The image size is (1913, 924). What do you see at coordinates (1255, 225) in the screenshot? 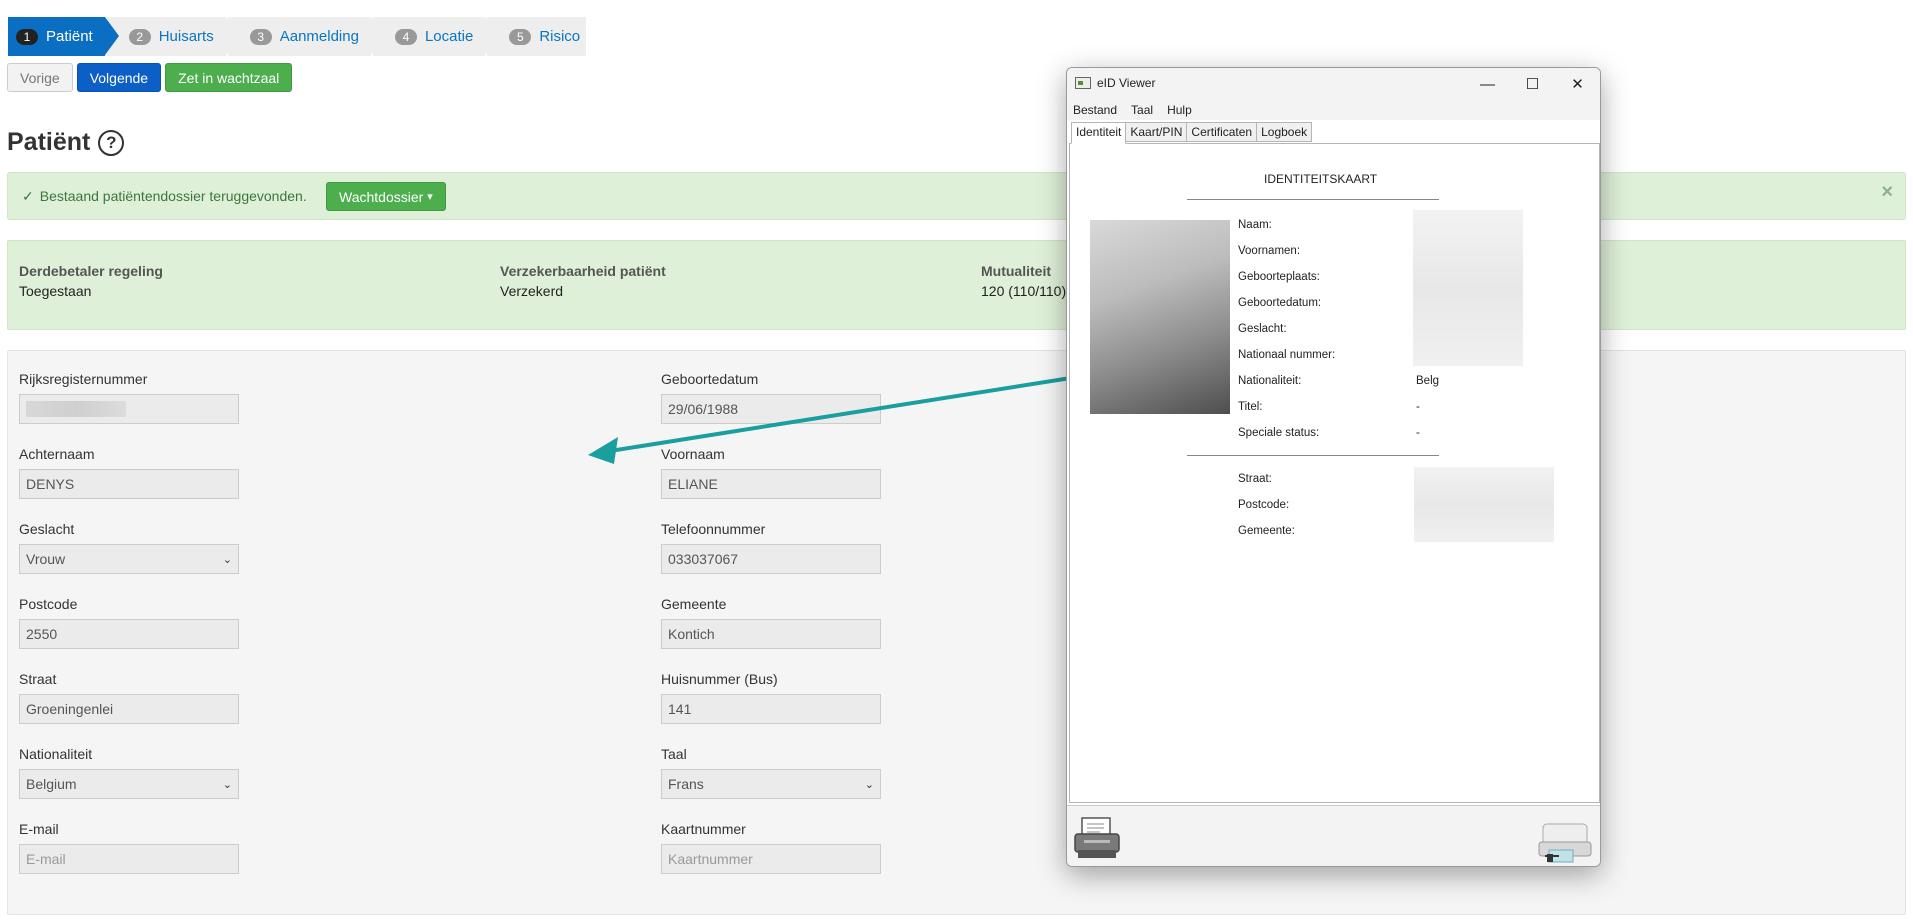
I see `eid-label-naam: Naam:` at bounding box center [1255, 225].